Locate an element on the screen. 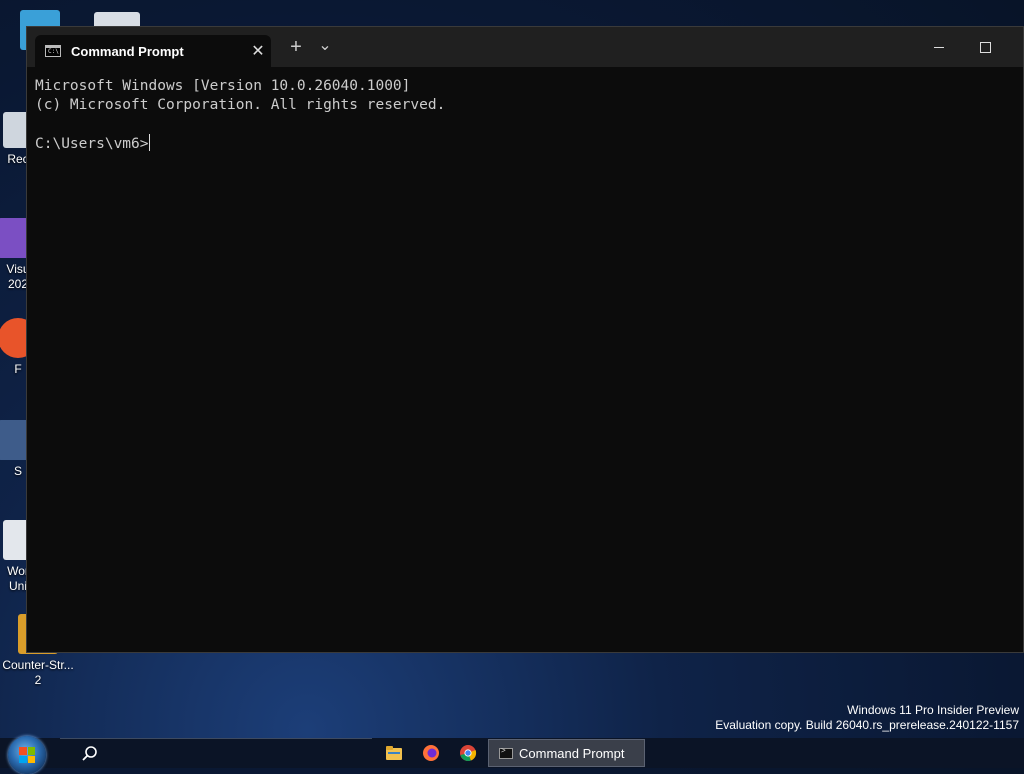  chrome-icon is located at coordinates (468, 753).